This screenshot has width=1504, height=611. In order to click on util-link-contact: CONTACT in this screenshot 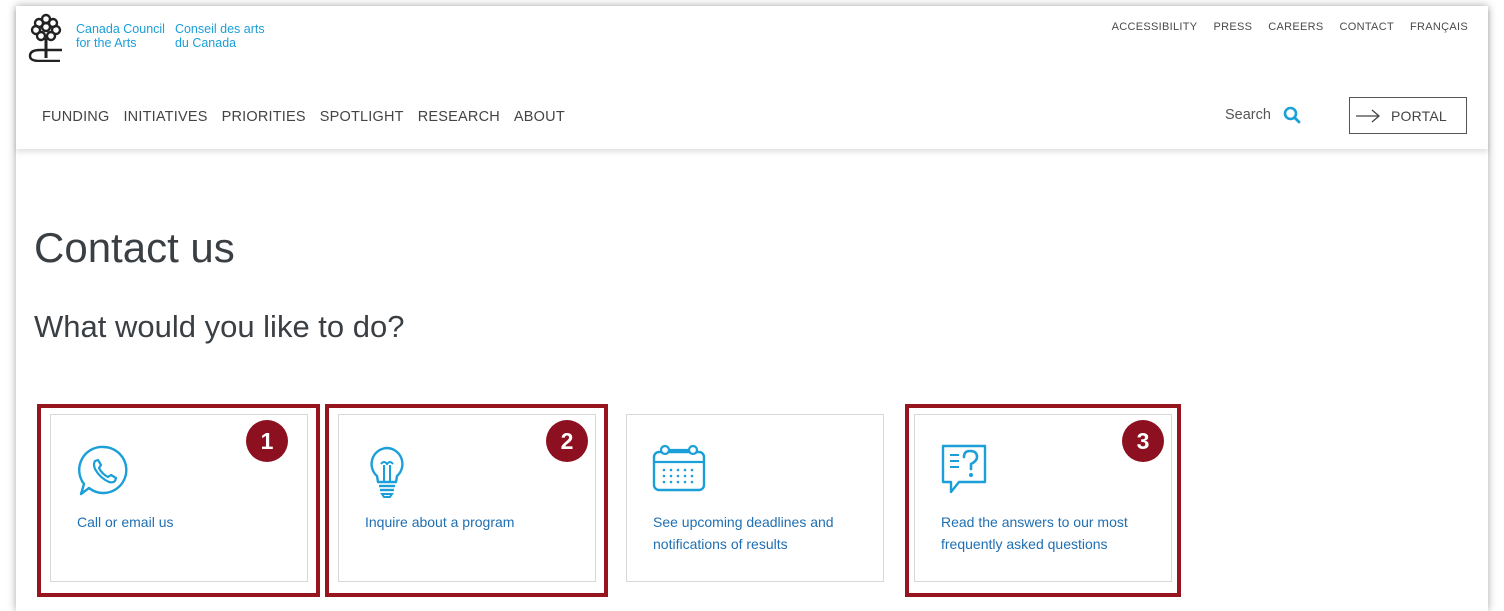, I will do `click(1367, 27)`.